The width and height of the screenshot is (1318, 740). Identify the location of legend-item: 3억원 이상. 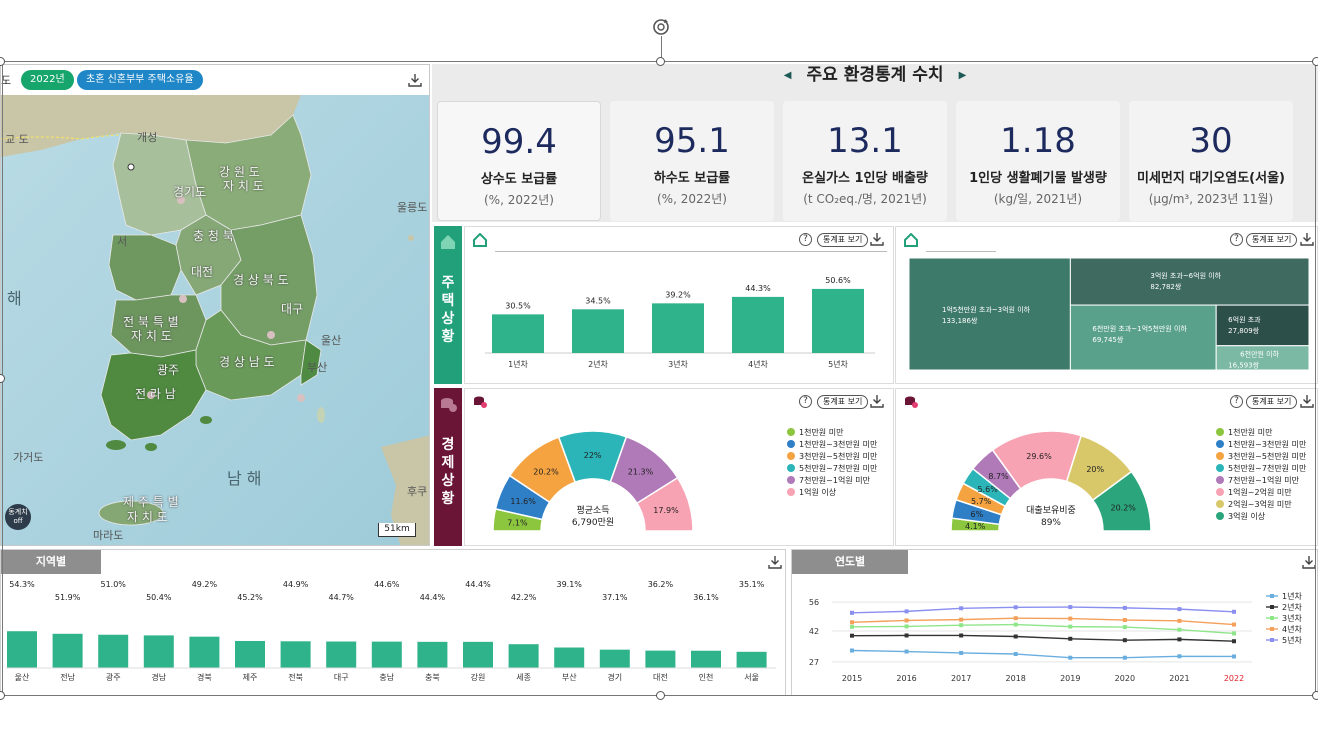
(1261, 517).